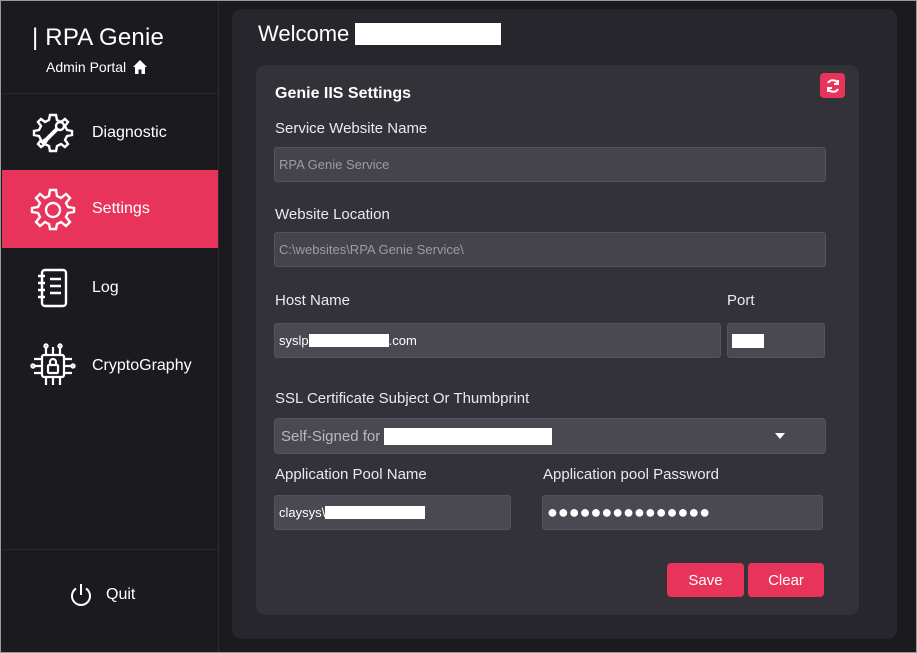 This screenshot has width=917, height=653. I want to click on admin-portal-link: Admin Portal, so click(97, 67).